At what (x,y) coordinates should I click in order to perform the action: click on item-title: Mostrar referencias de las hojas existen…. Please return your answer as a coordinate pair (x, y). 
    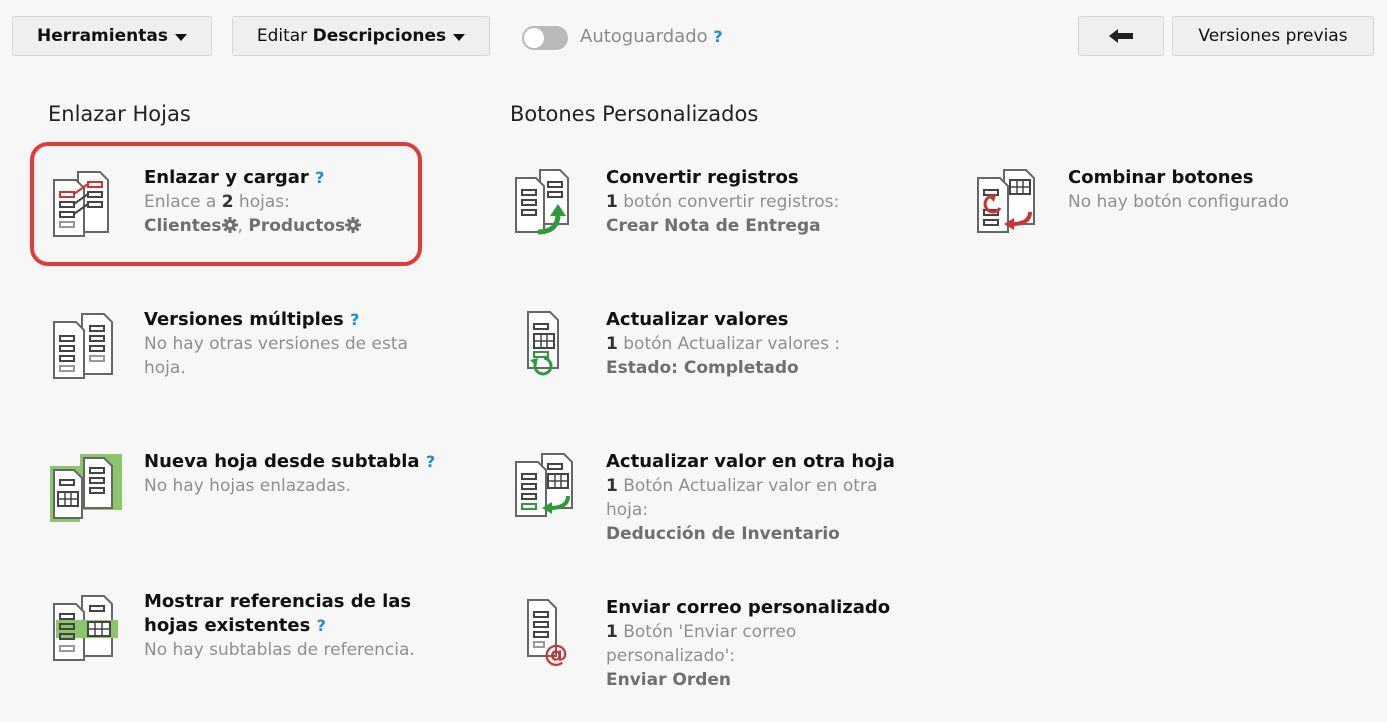
    Looking at the image, I should click on (278, 613).